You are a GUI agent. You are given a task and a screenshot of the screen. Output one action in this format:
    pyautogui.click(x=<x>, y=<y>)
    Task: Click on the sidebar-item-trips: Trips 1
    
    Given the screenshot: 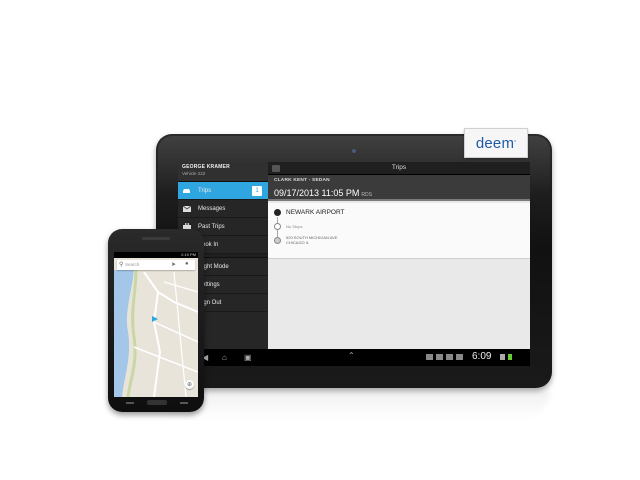 What is the action you would take?
    pyautogui.click(x=223, y=191)
    